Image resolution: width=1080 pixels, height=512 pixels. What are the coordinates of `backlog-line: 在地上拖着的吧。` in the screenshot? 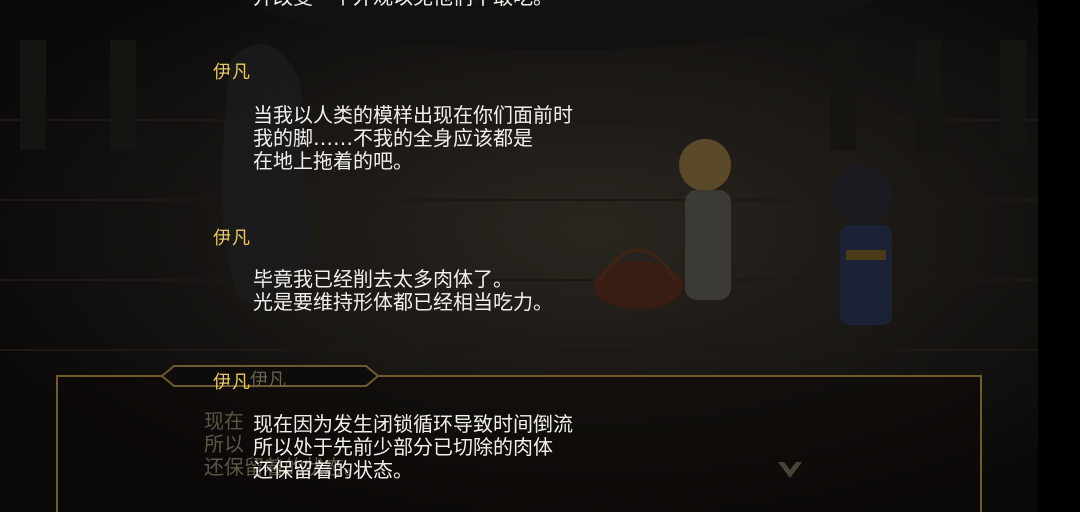 It's located at (333, 161).